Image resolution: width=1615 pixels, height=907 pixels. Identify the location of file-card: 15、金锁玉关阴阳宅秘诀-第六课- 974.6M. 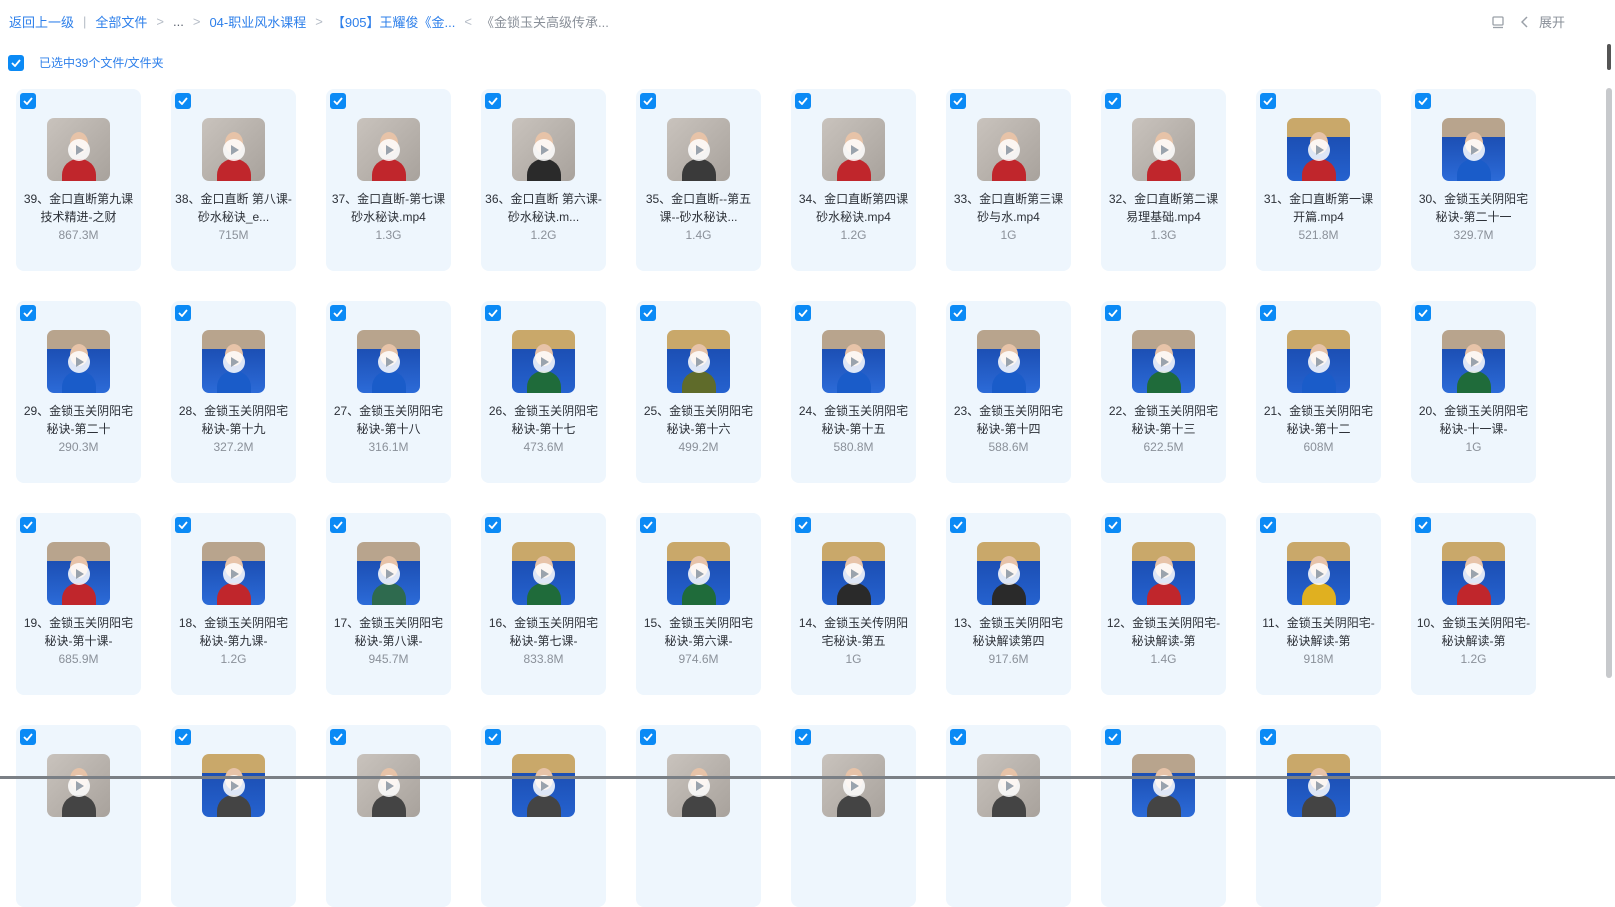
(698, 604).